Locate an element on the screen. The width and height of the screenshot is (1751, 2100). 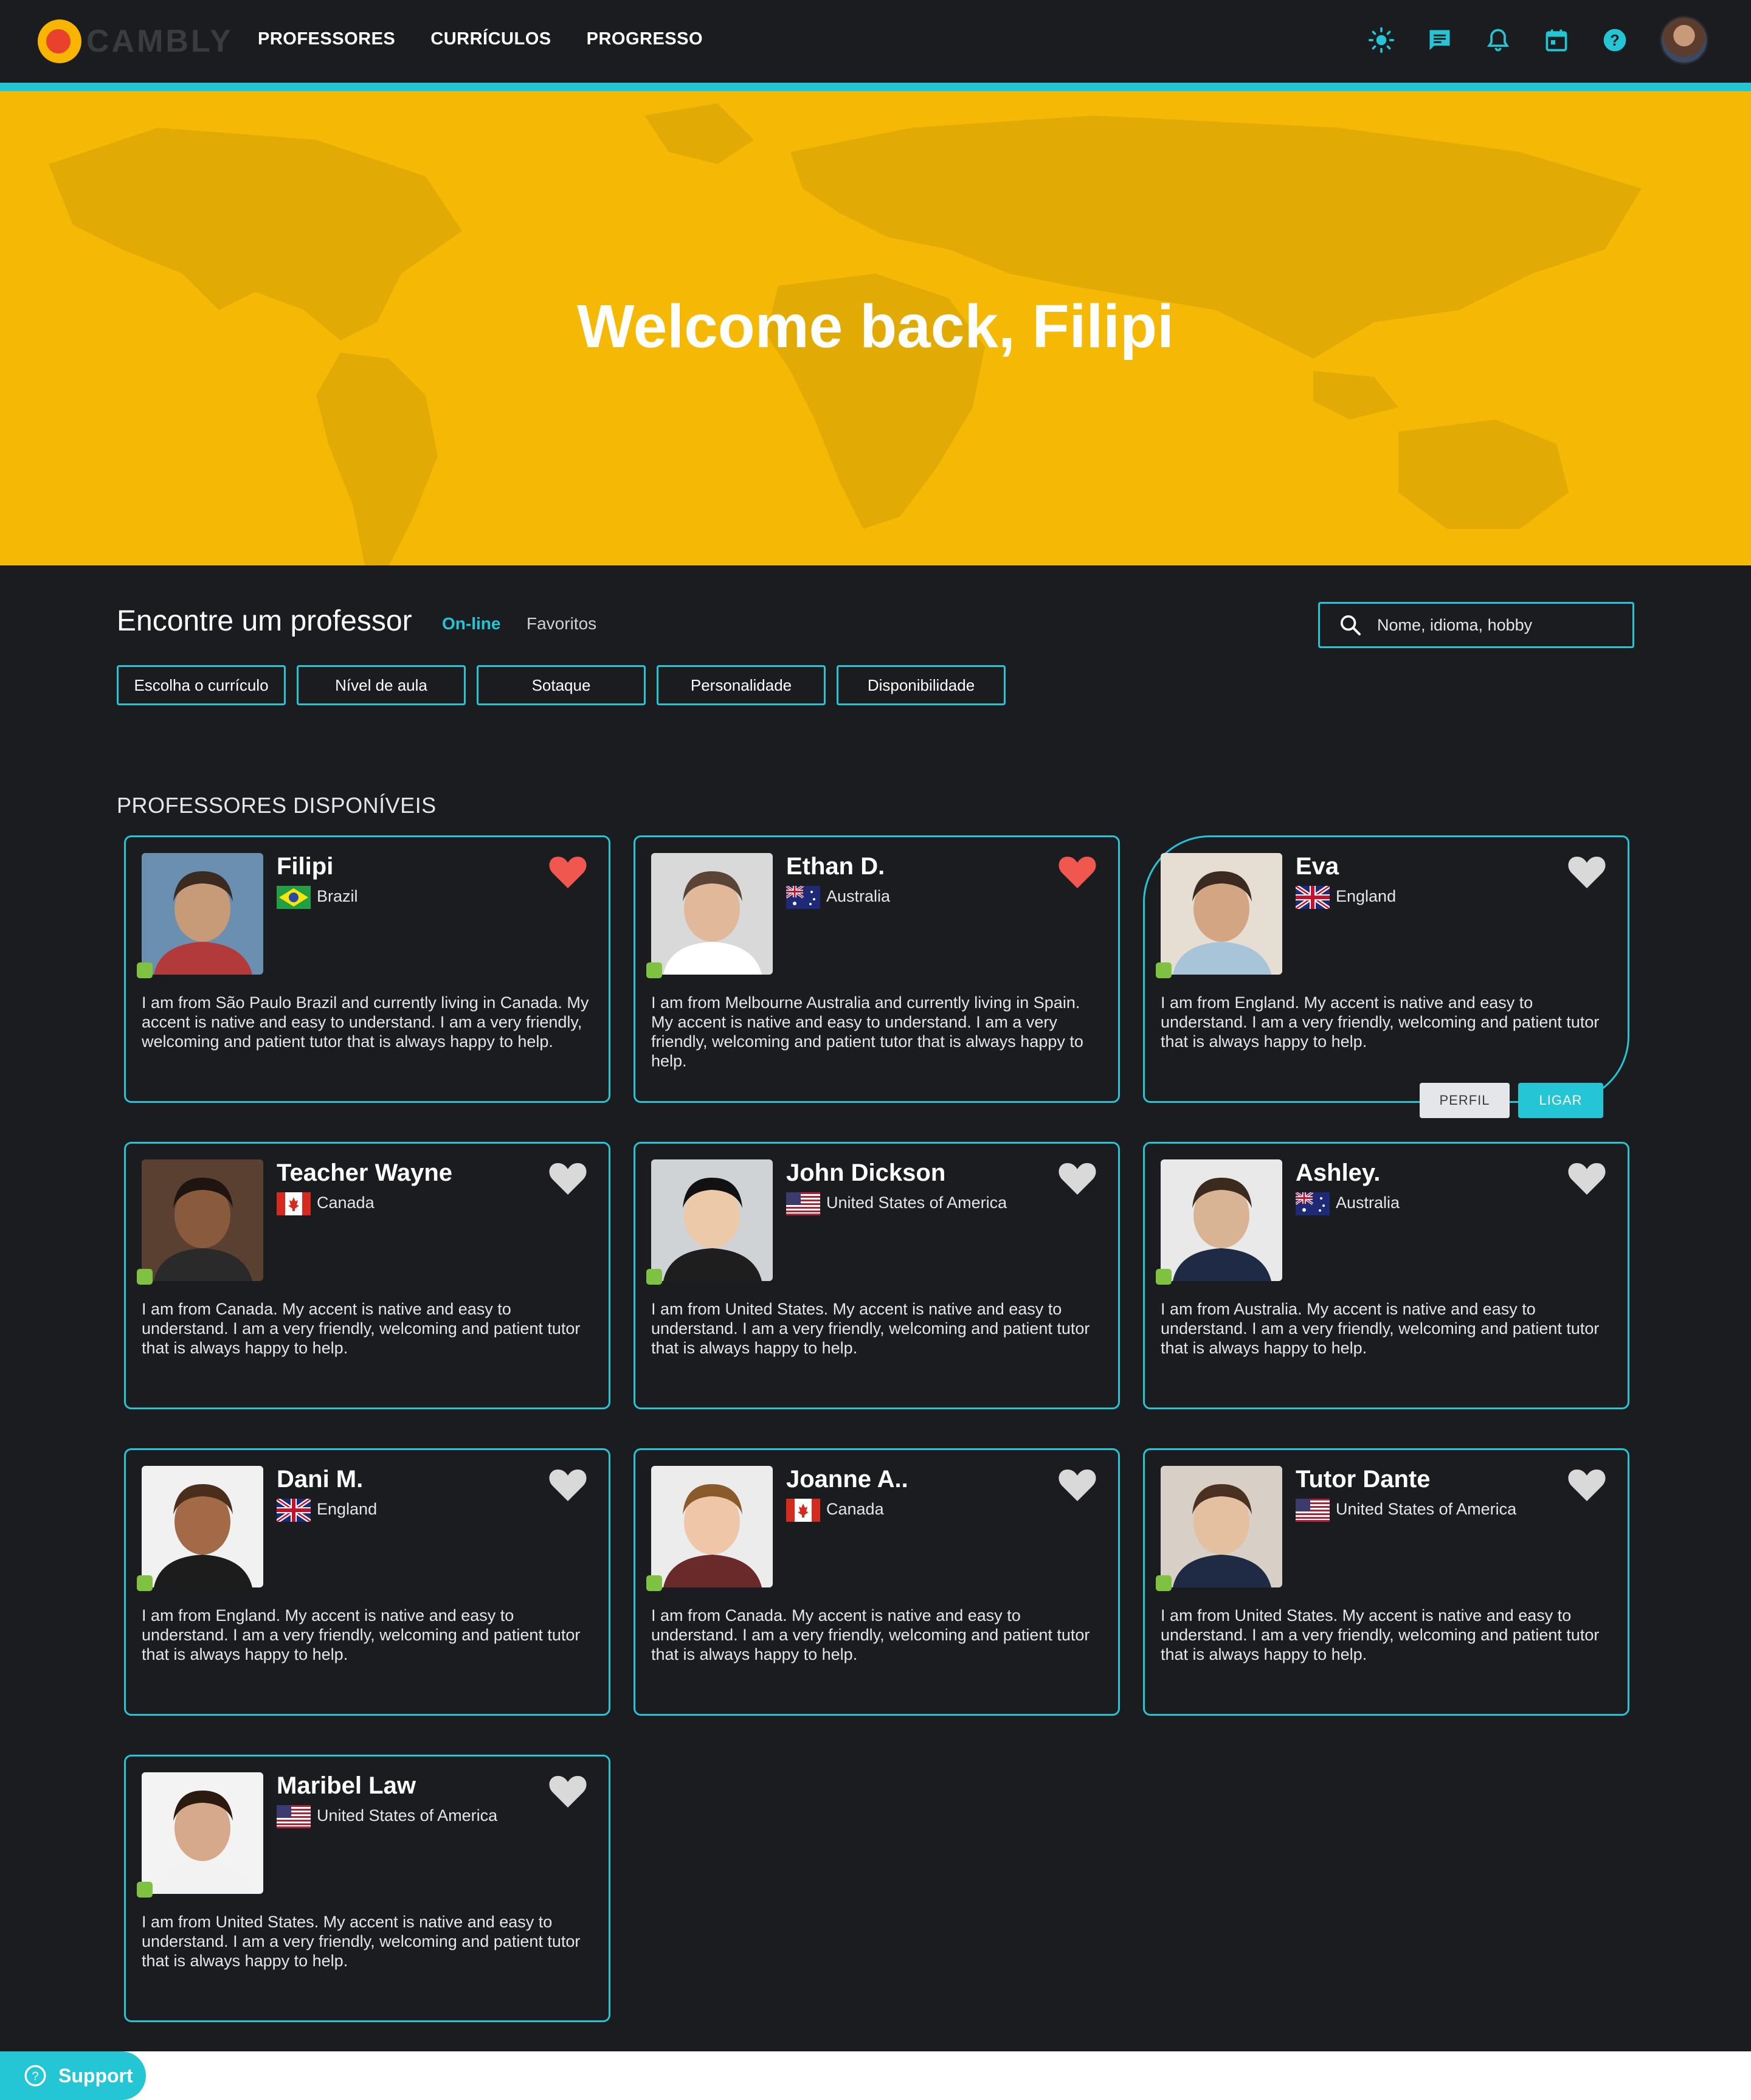
user-avatar is located at coordinates (1684, 40).